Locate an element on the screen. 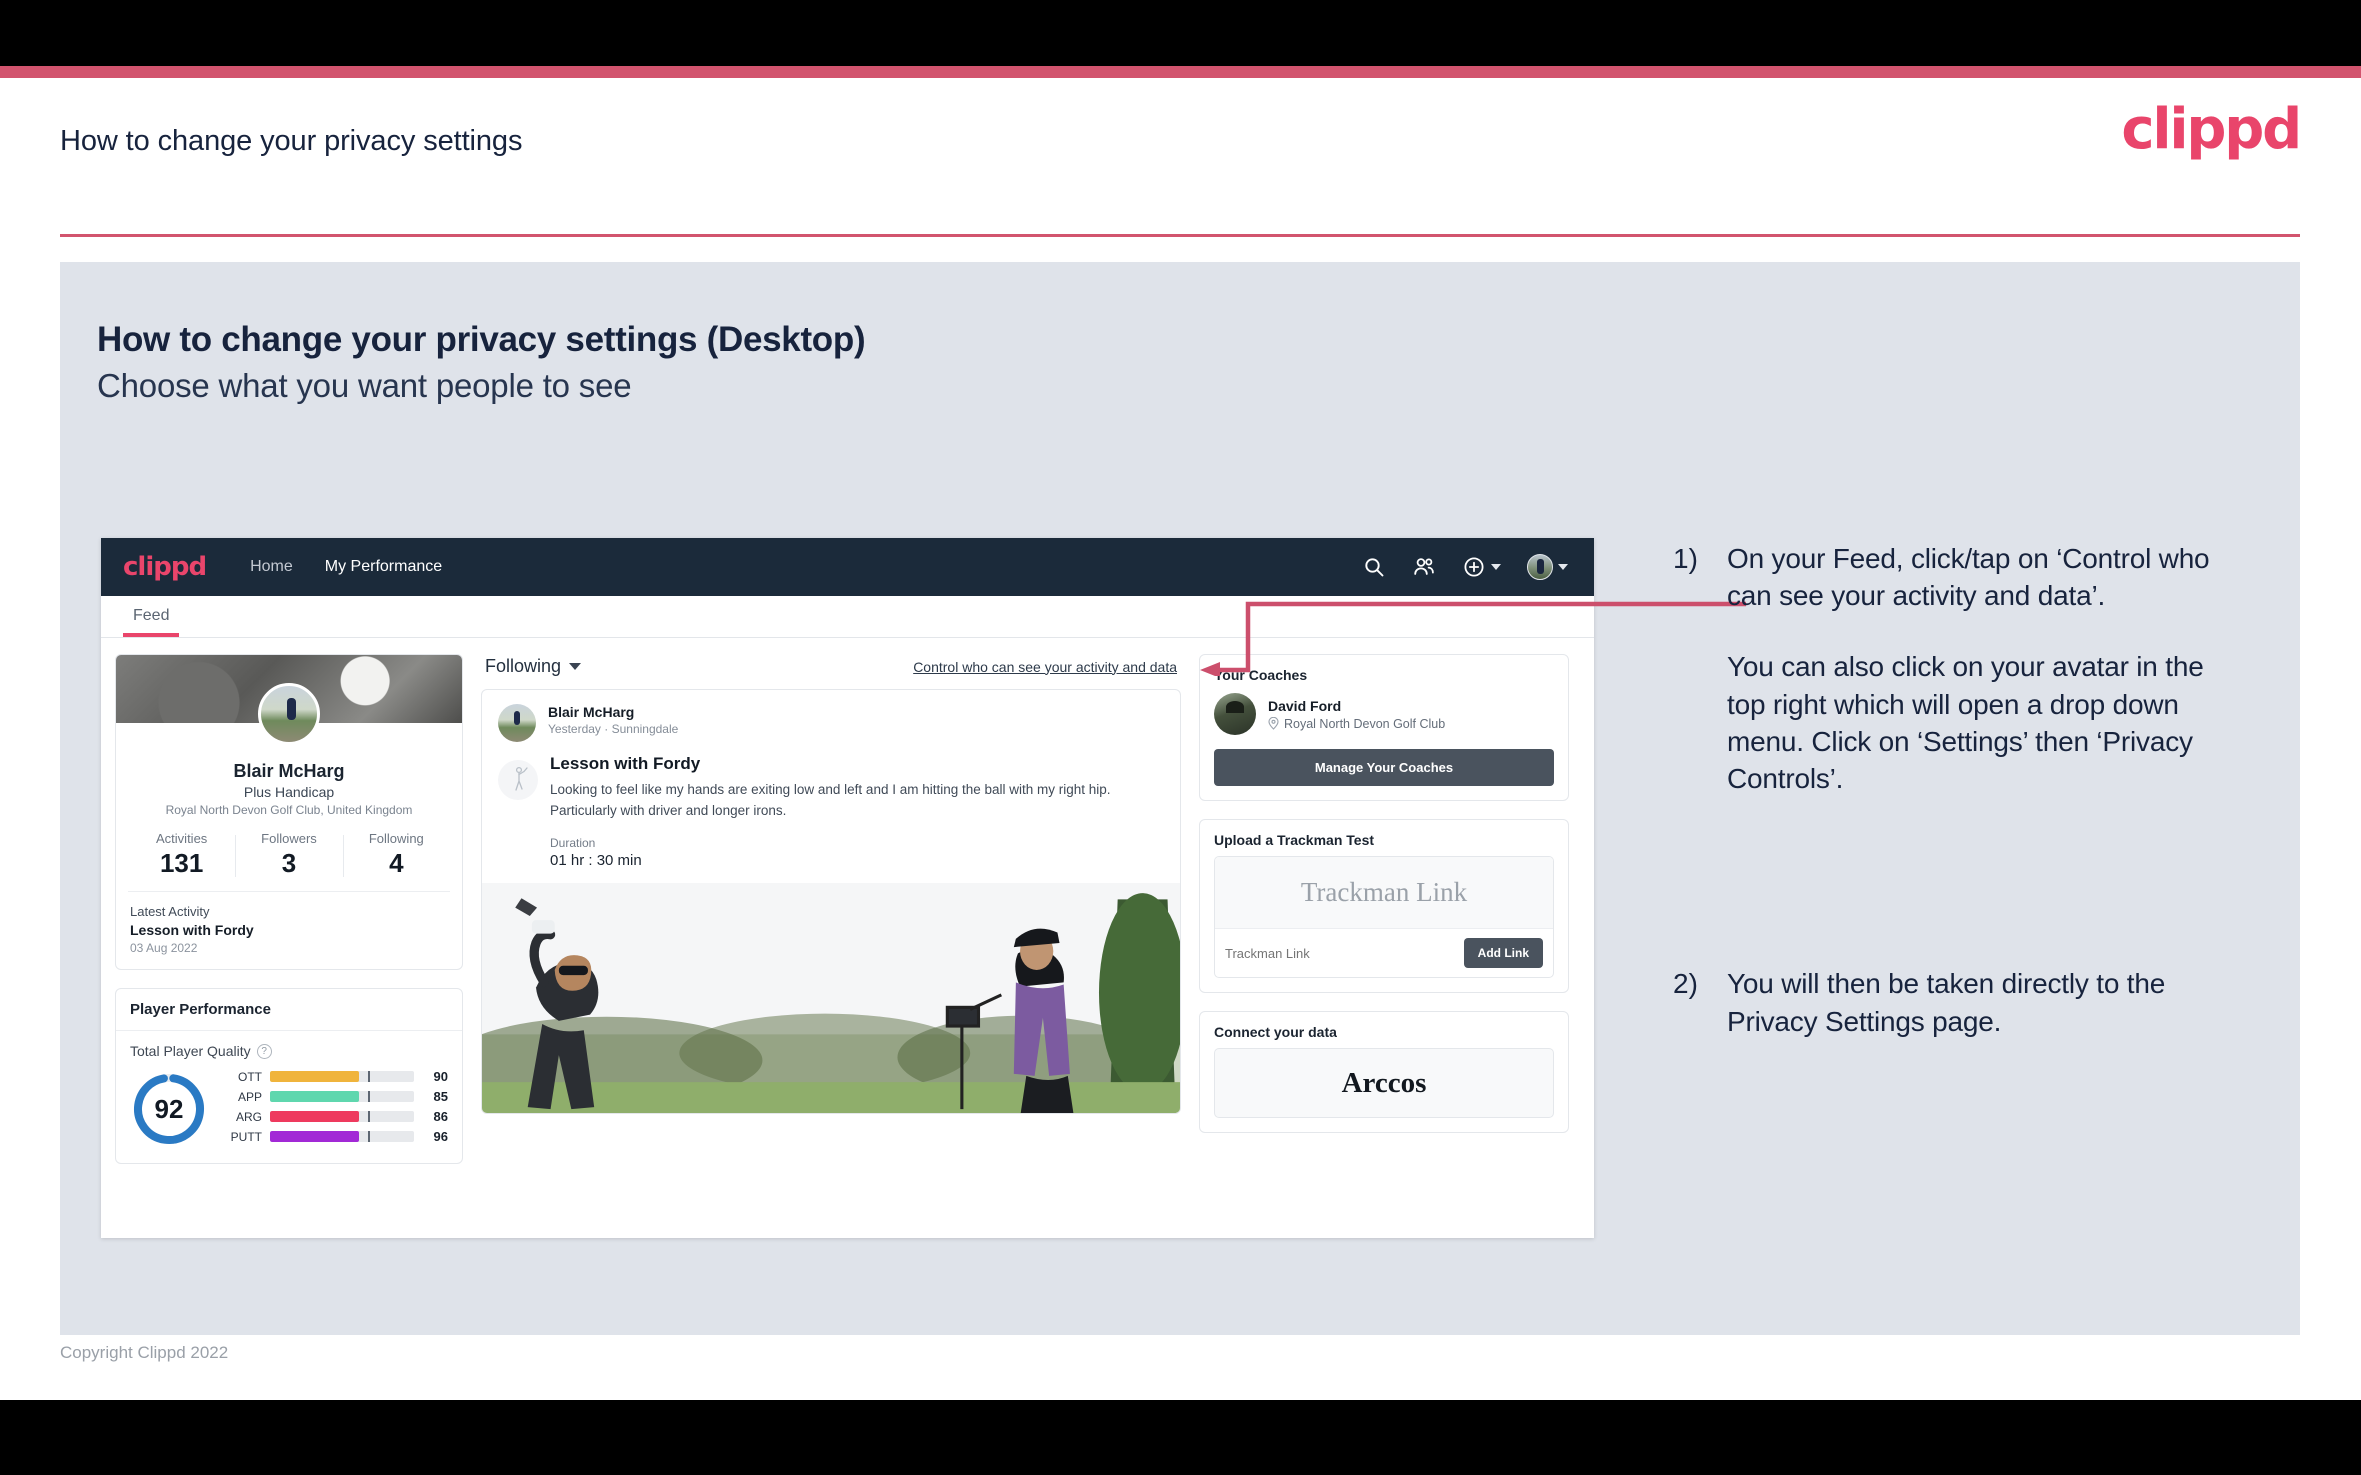 The image size is (2361, 1475). stat-followers: Followers 3 is located at coordinates (288, 855).